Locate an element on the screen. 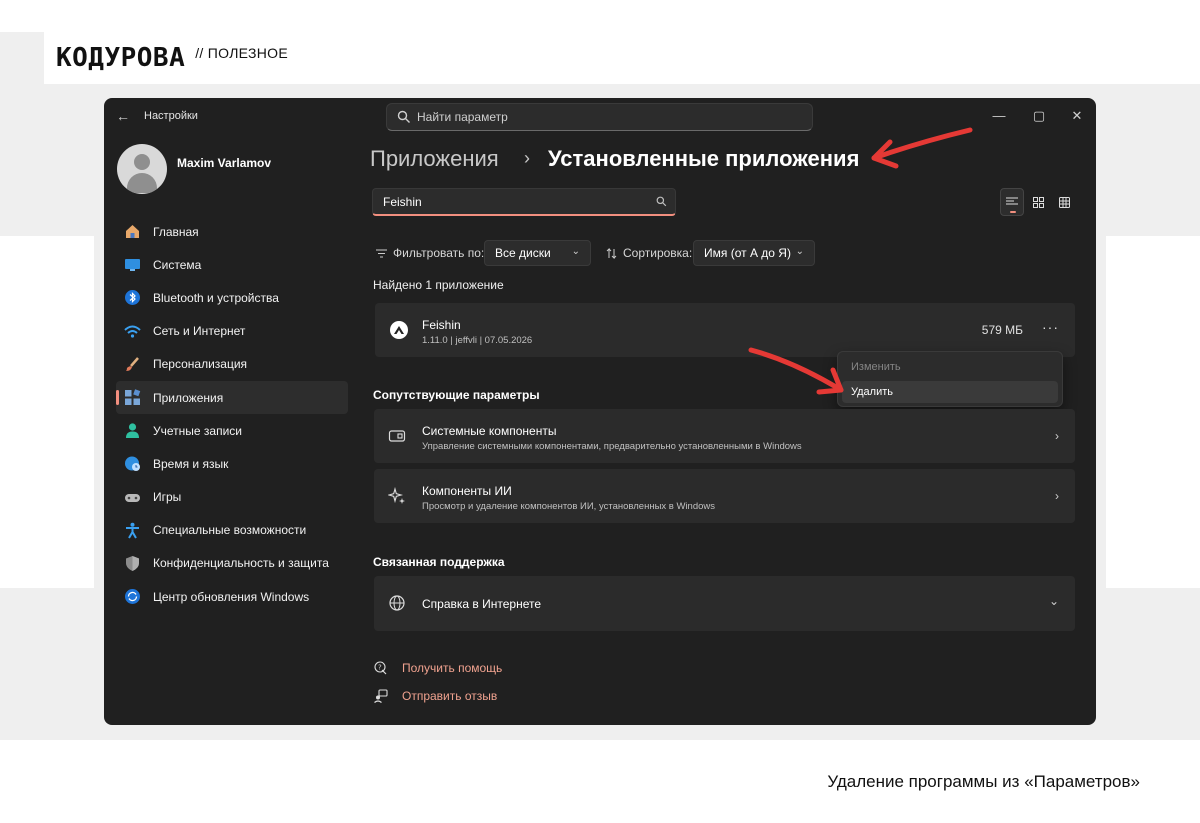  brush-icon is located at coordinates (132, 363).